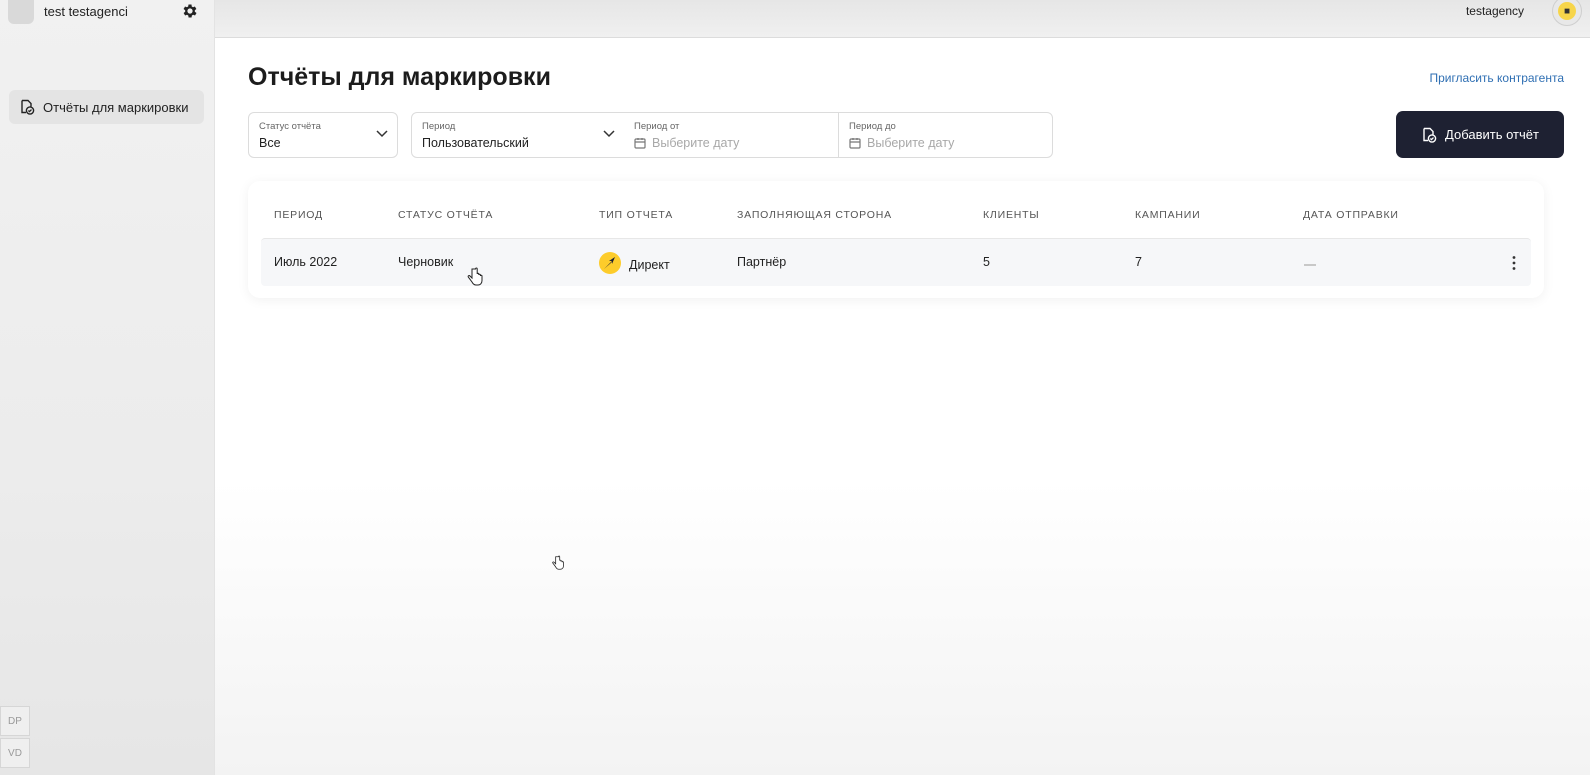 The height and width of the screenshot is (775, 1590). I want to click on period-from-placeholder: Выберите дату, so click(696, 143).